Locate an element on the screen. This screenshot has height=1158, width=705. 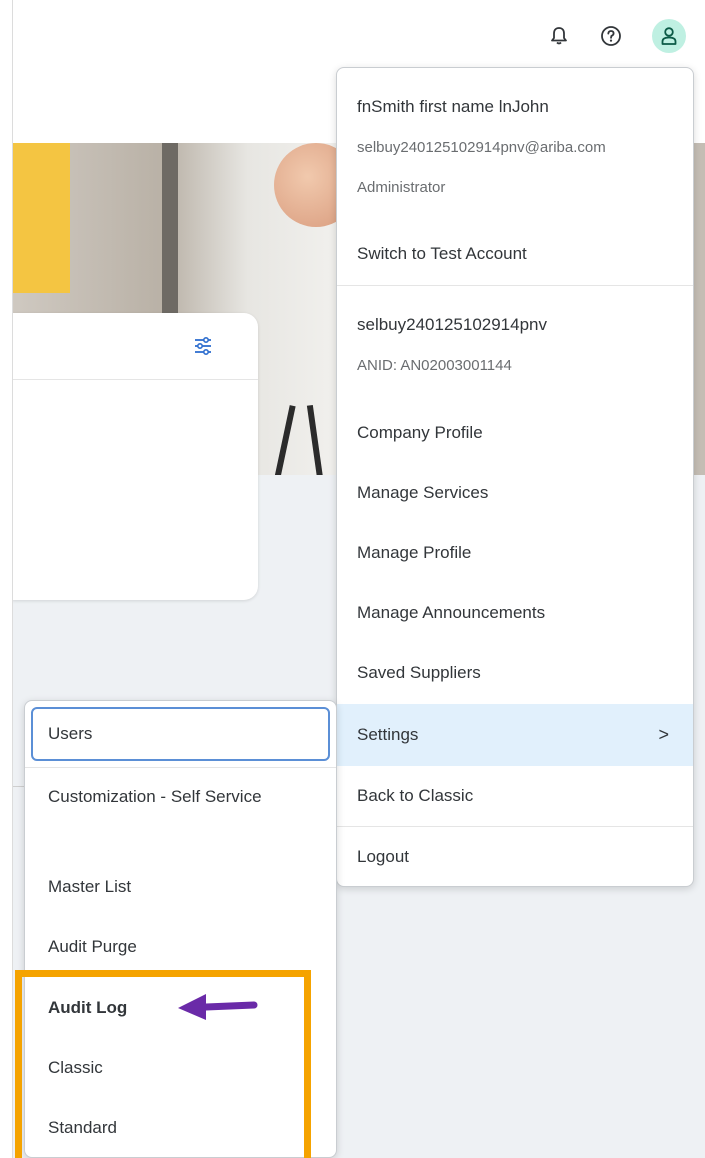
menu-item-saved-suppliers: Saved Suppliers is located at coordinates (515, 673).